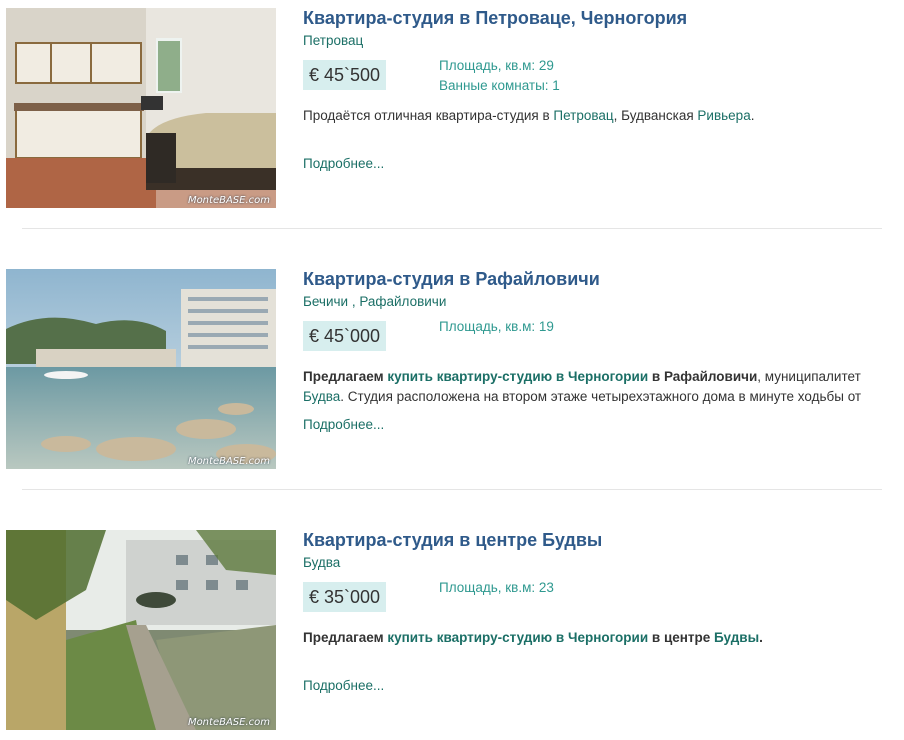 The width and height of the screenshot is (904, 740). I want to click on spec-bathrooms: Ванные комнаты: 1, so click(499, 85).